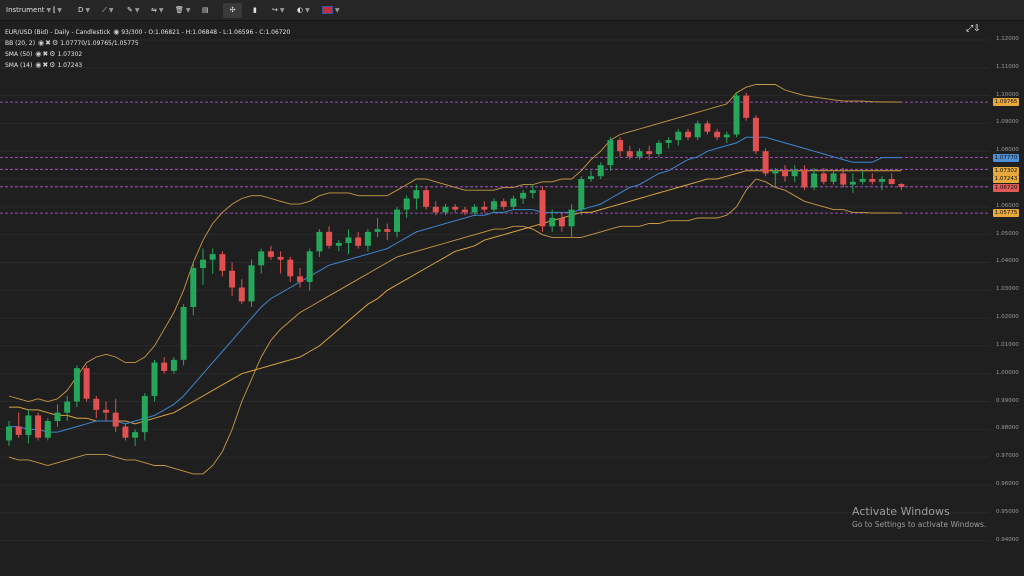  What do you see at coordinates (331, 10) in the screenshot?
I see `flag-uk-icon: ▼` at bounding box center [331, 10].